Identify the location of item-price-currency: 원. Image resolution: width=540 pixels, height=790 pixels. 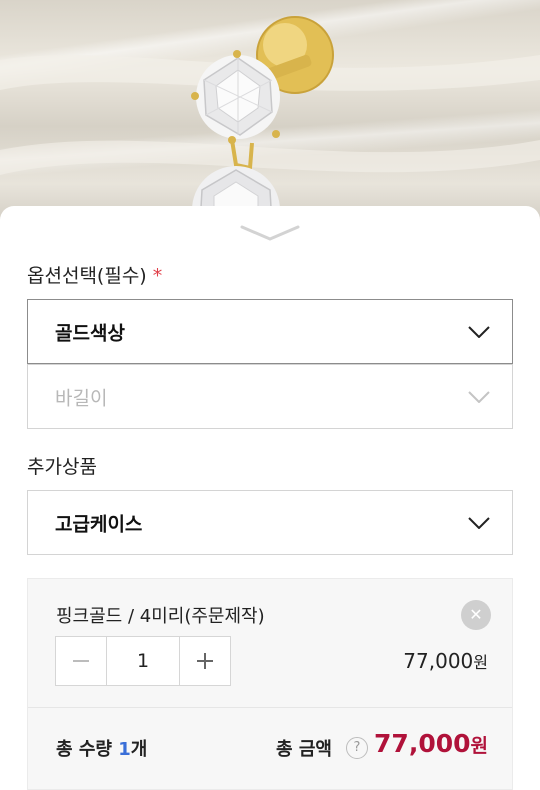
(480, 662).